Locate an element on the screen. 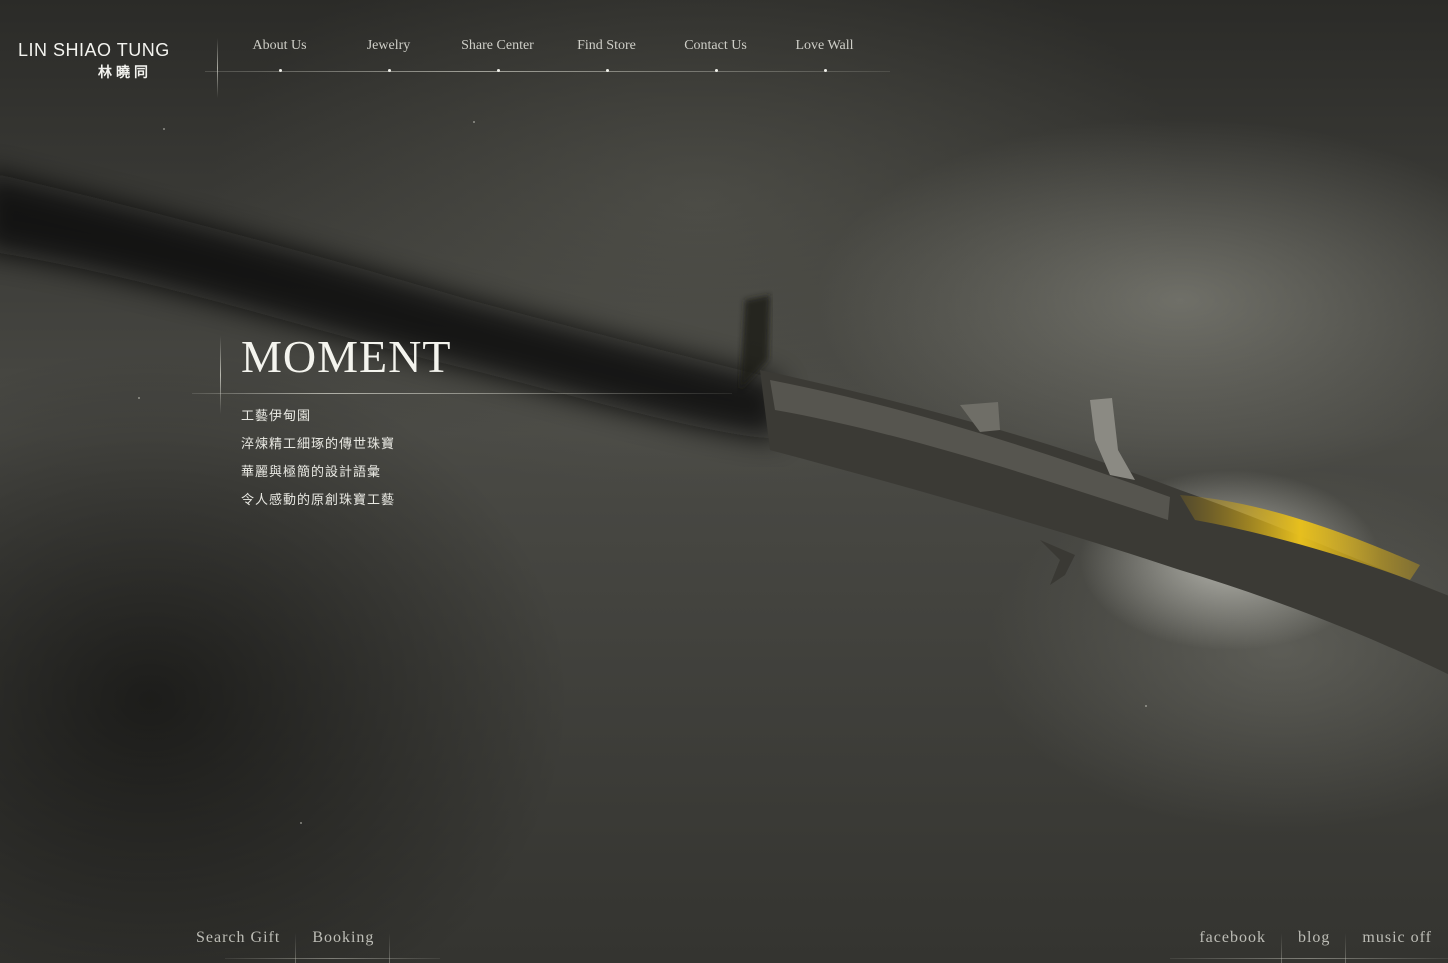  nav-item-label: Find Store is located at coordinates (606, 45).